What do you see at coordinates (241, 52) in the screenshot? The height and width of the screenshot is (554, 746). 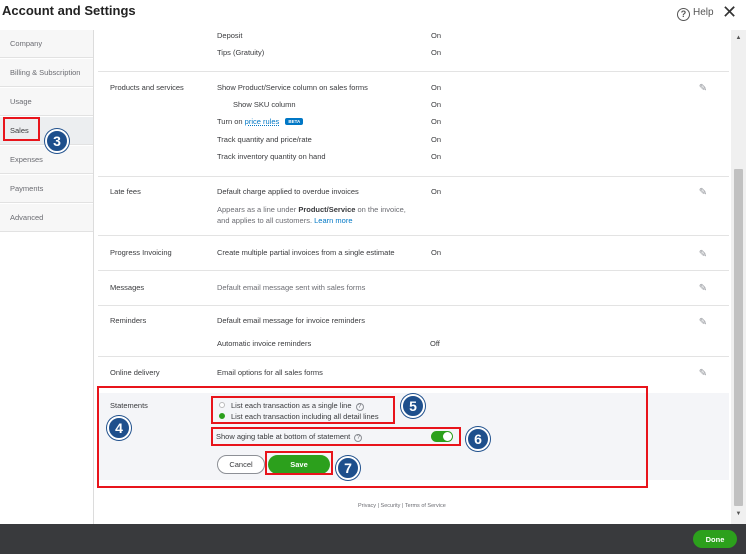 I see `tips-label: Tips (Gratuity)` at bounding box center [241, 52].